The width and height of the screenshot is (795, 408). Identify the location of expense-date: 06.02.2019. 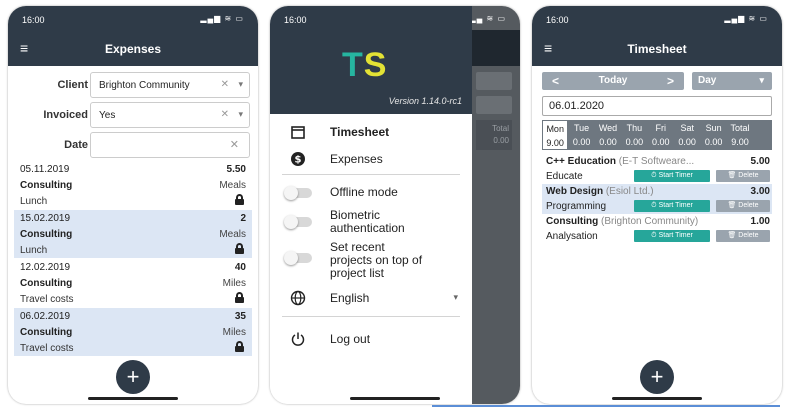
(45, 316).